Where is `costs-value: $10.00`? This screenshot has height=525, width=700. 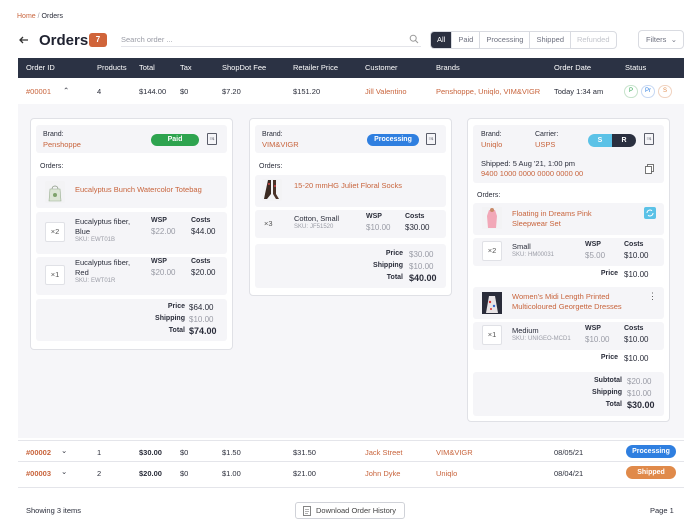 costs-value: $10.00 is located at coordinates (636, 255).